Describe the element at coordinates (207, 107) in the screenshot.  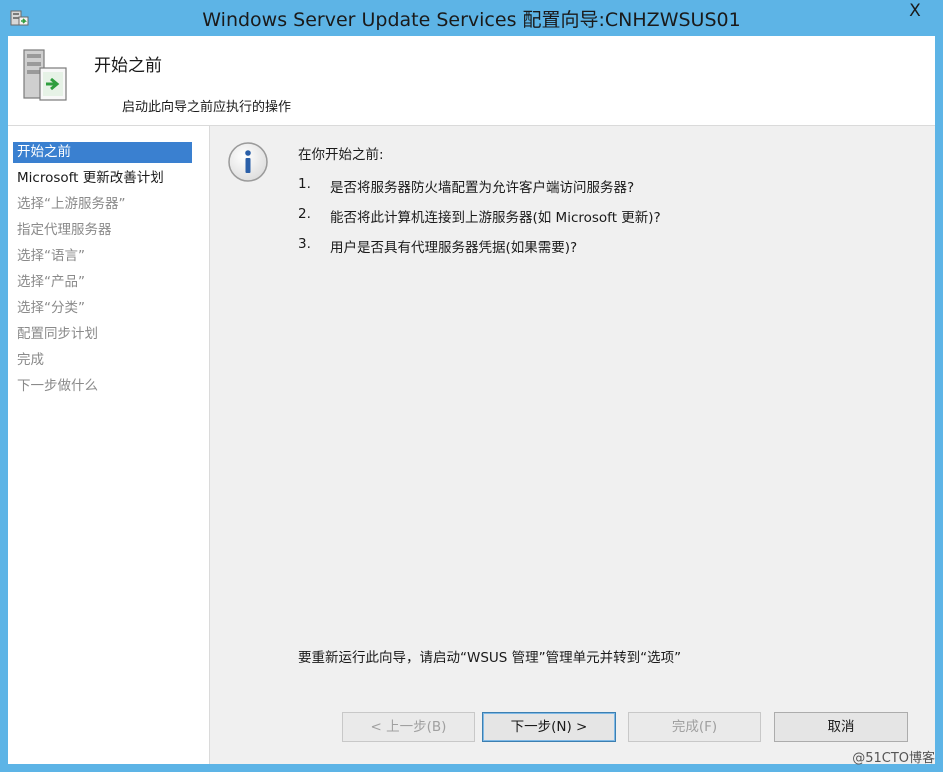
I see `page-subtitle: 启动此向导之前应执行的操作` at that location.